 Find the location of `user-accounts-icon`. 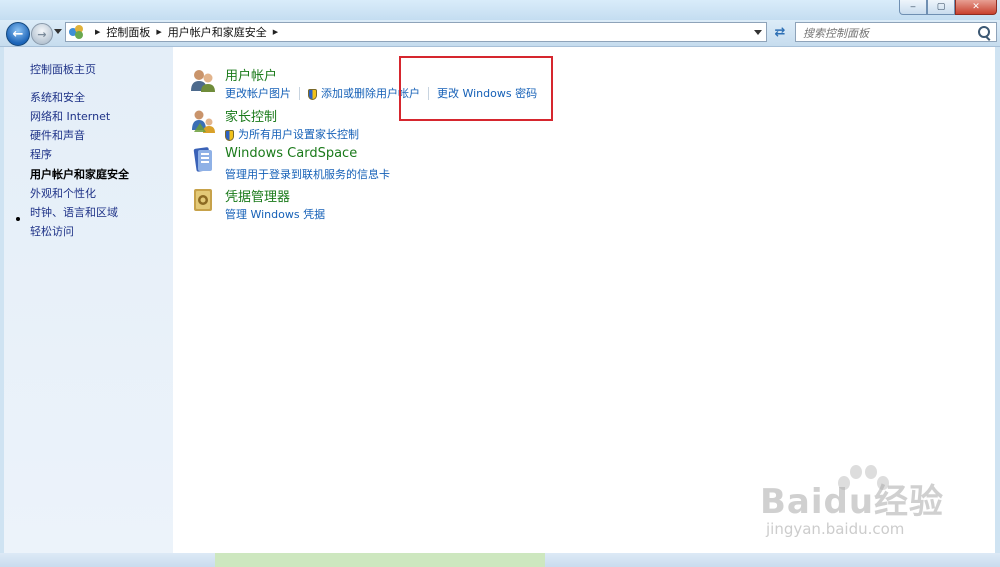

user-accounts-icon is located at coordinates (203, 81).